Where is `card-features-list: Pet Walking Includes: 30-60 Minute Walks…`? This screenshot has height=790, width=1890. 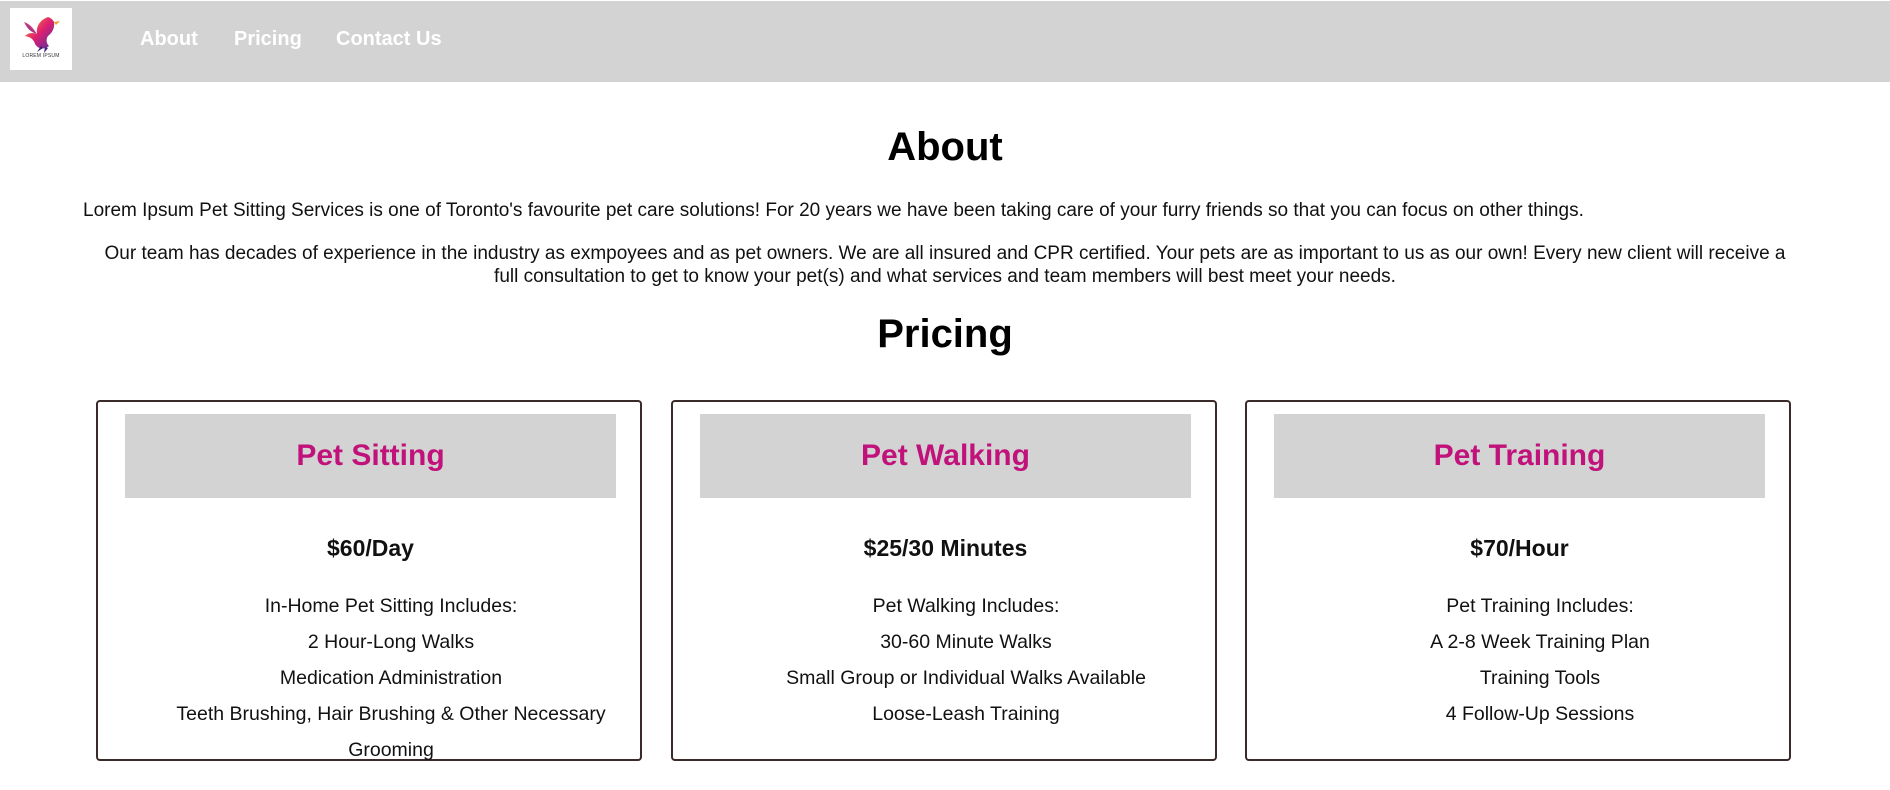
card-features-list: Pet Walking Includes: 30-60 Minute Walks… is located at coordinates (966, 660).